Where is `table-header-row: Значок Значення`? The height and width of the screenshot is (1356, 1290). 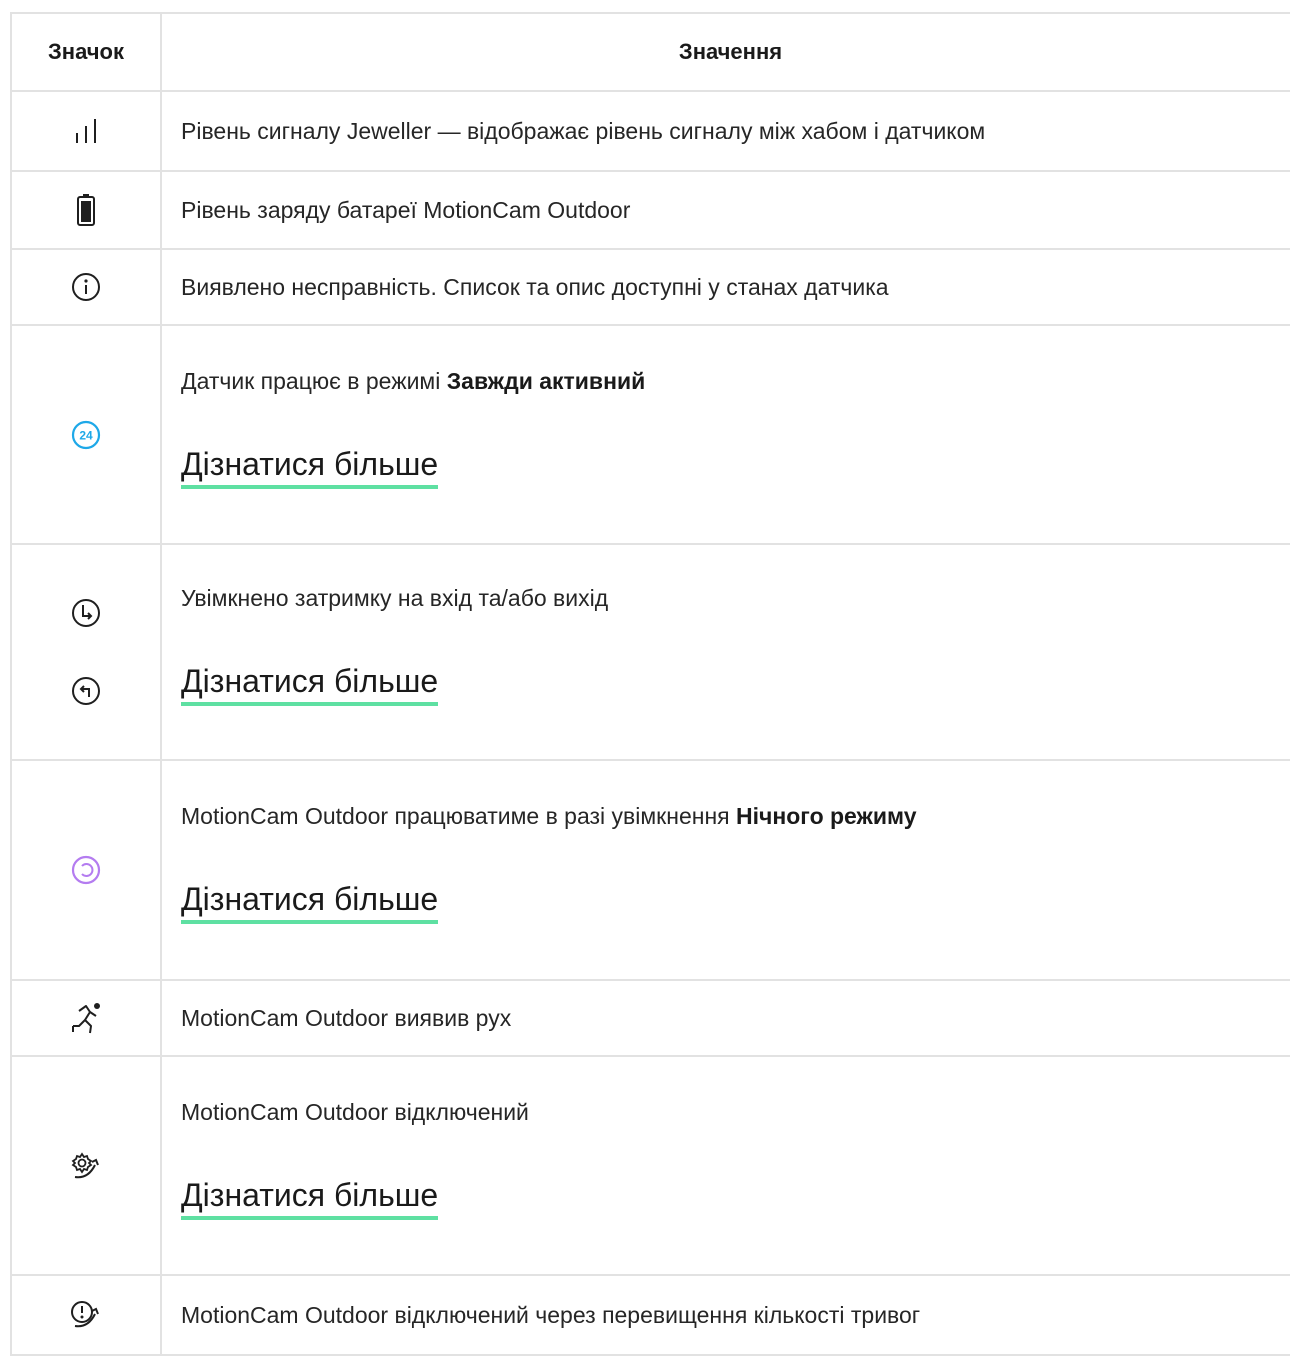
table-header-row: Значок Значення is located at coordinates (650, 52).